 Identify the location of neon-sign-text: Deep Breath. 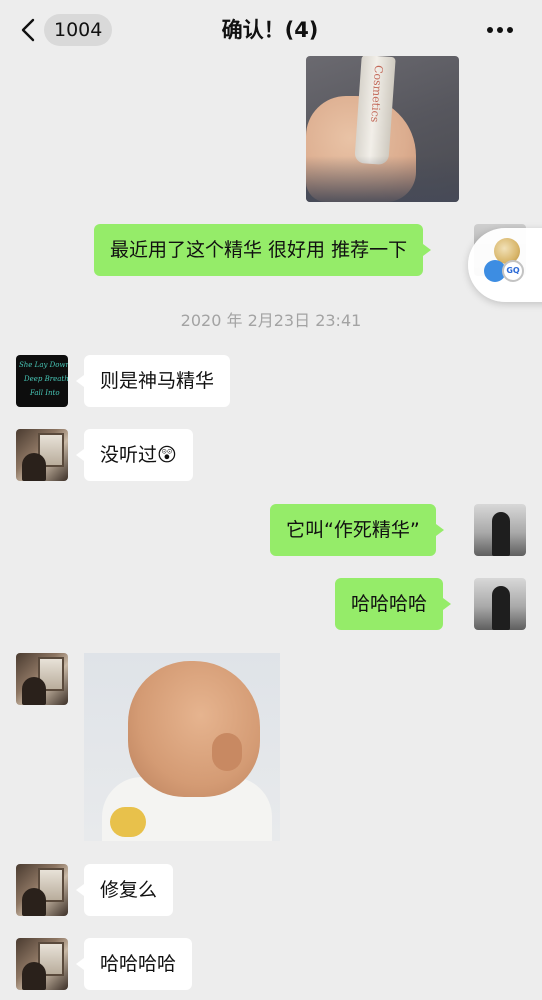
(46, 379).